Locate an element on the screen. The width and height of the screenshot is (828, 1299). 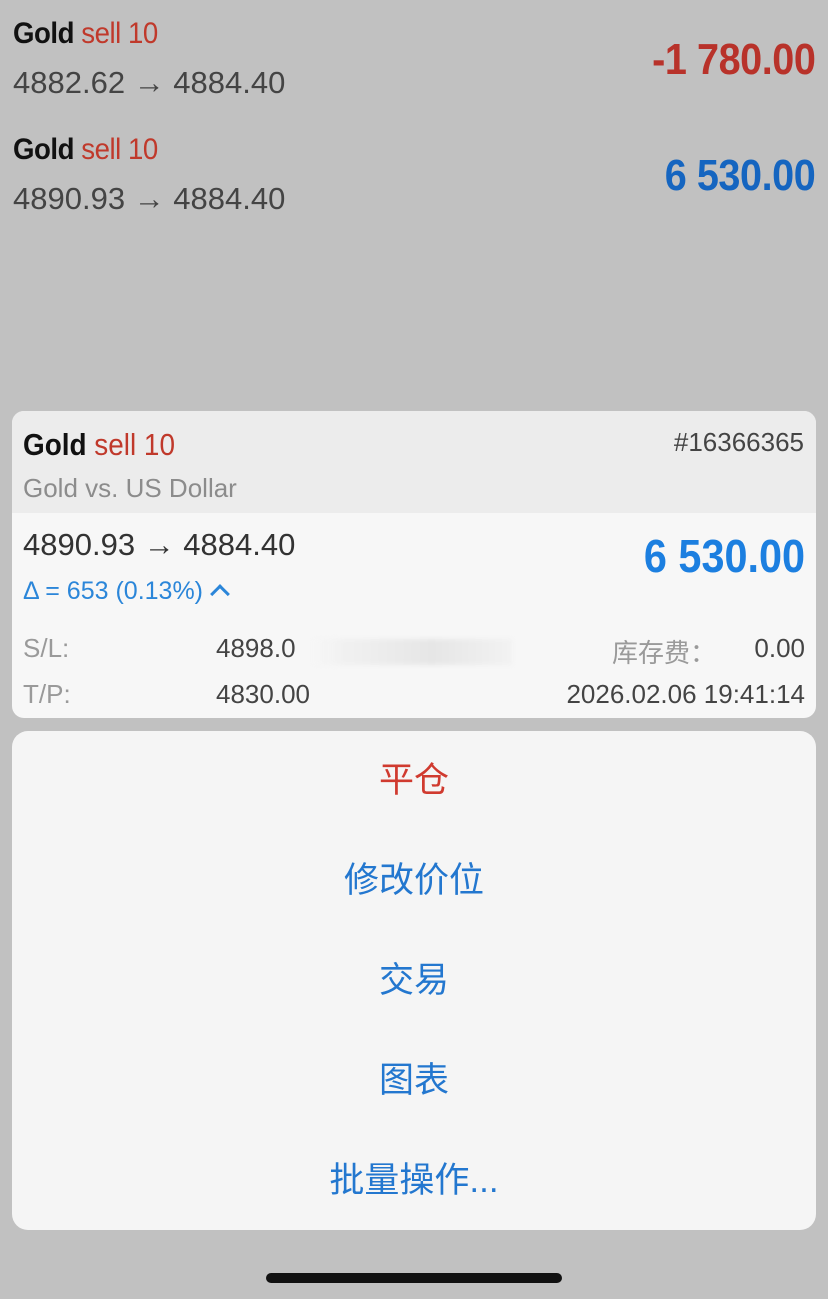
position-profit: -1 780.00 is located at coordinates (733, 59).